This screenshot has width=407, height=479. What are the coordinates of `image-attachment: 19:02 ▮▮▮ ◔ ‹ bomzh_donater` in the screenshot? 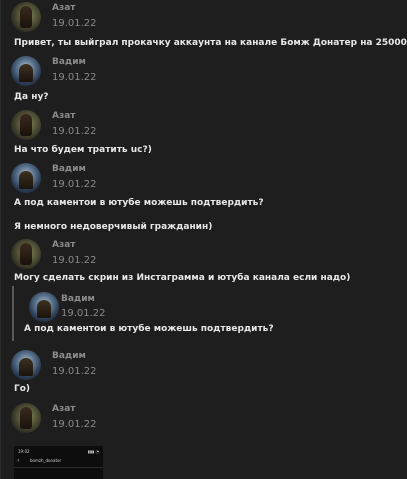 It's located at (58, 462).